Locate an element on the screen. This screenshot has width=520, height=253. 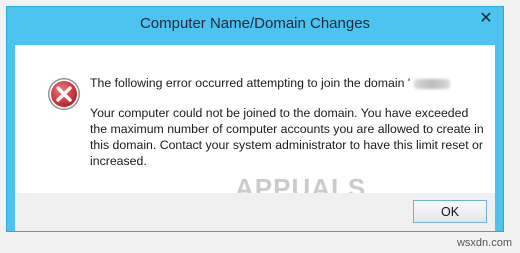
title-bar: Computer Name/Domain Changes ✕ is located at coordinates (255, 26).